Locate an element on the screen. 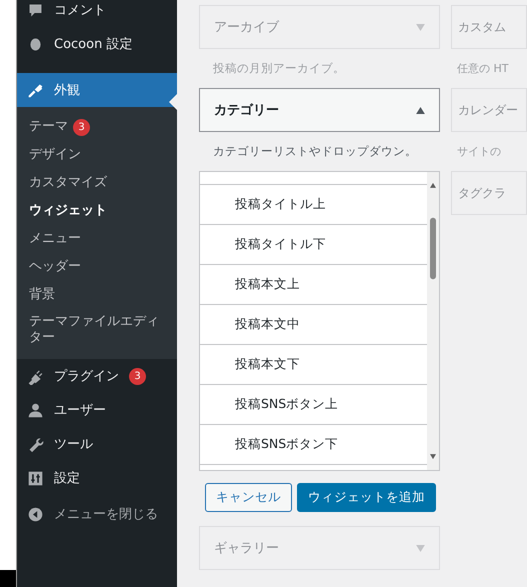 The image size is (527, 587). plug-icon is located at coordinates (35, 376).